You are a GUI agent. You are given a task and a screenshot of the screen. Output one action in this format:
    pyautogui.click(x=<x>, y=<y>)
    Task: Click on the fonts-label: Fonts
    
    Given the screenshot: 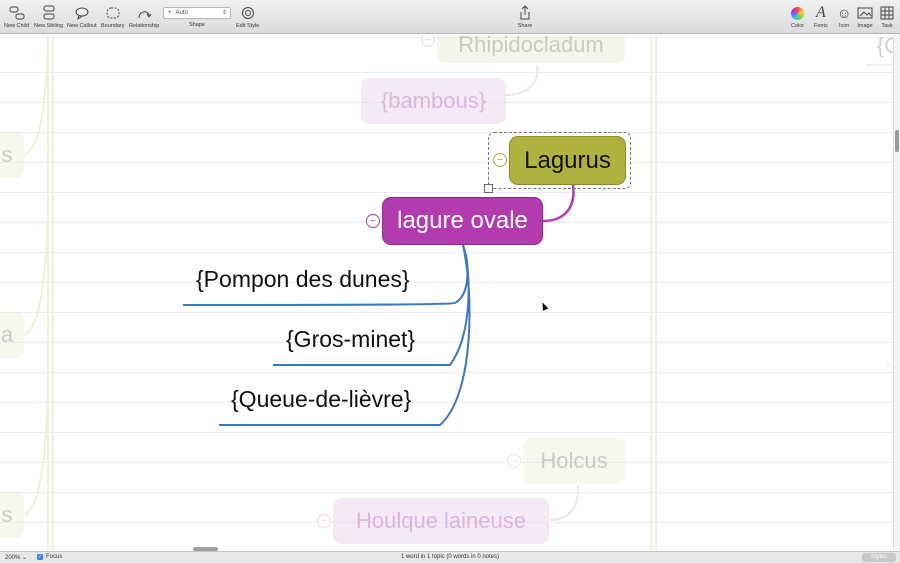 What is the action you would take?
    pyautogui.click(x=821, y=26)
    